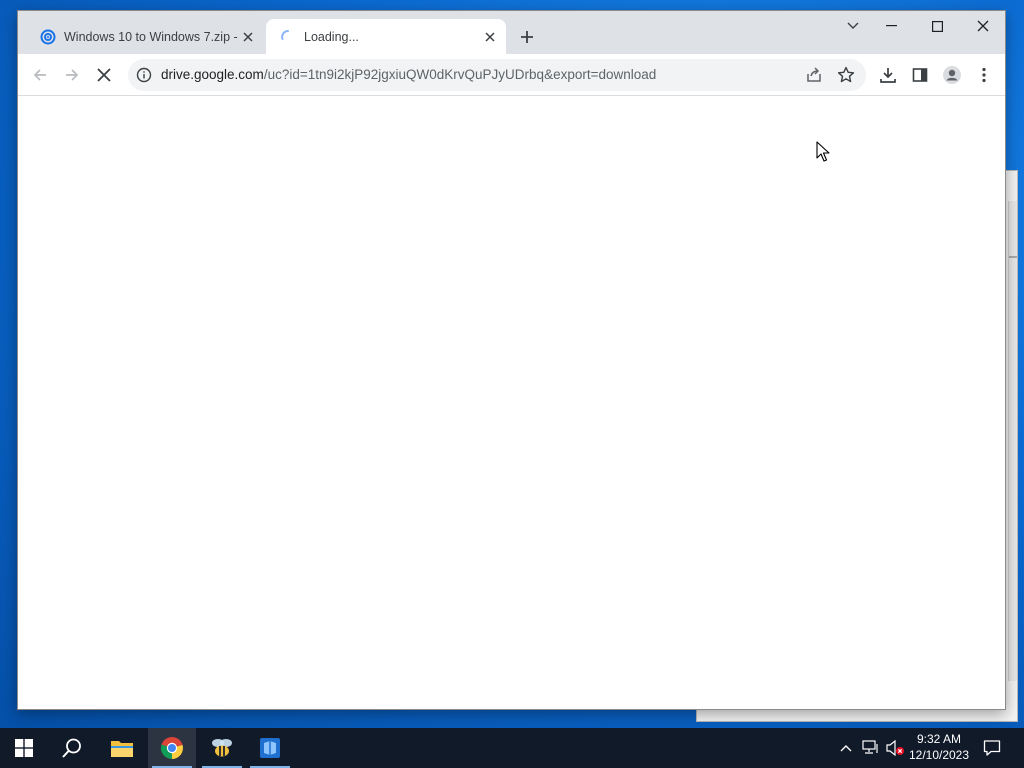  I want to click on share-icon, so click(814, 75).